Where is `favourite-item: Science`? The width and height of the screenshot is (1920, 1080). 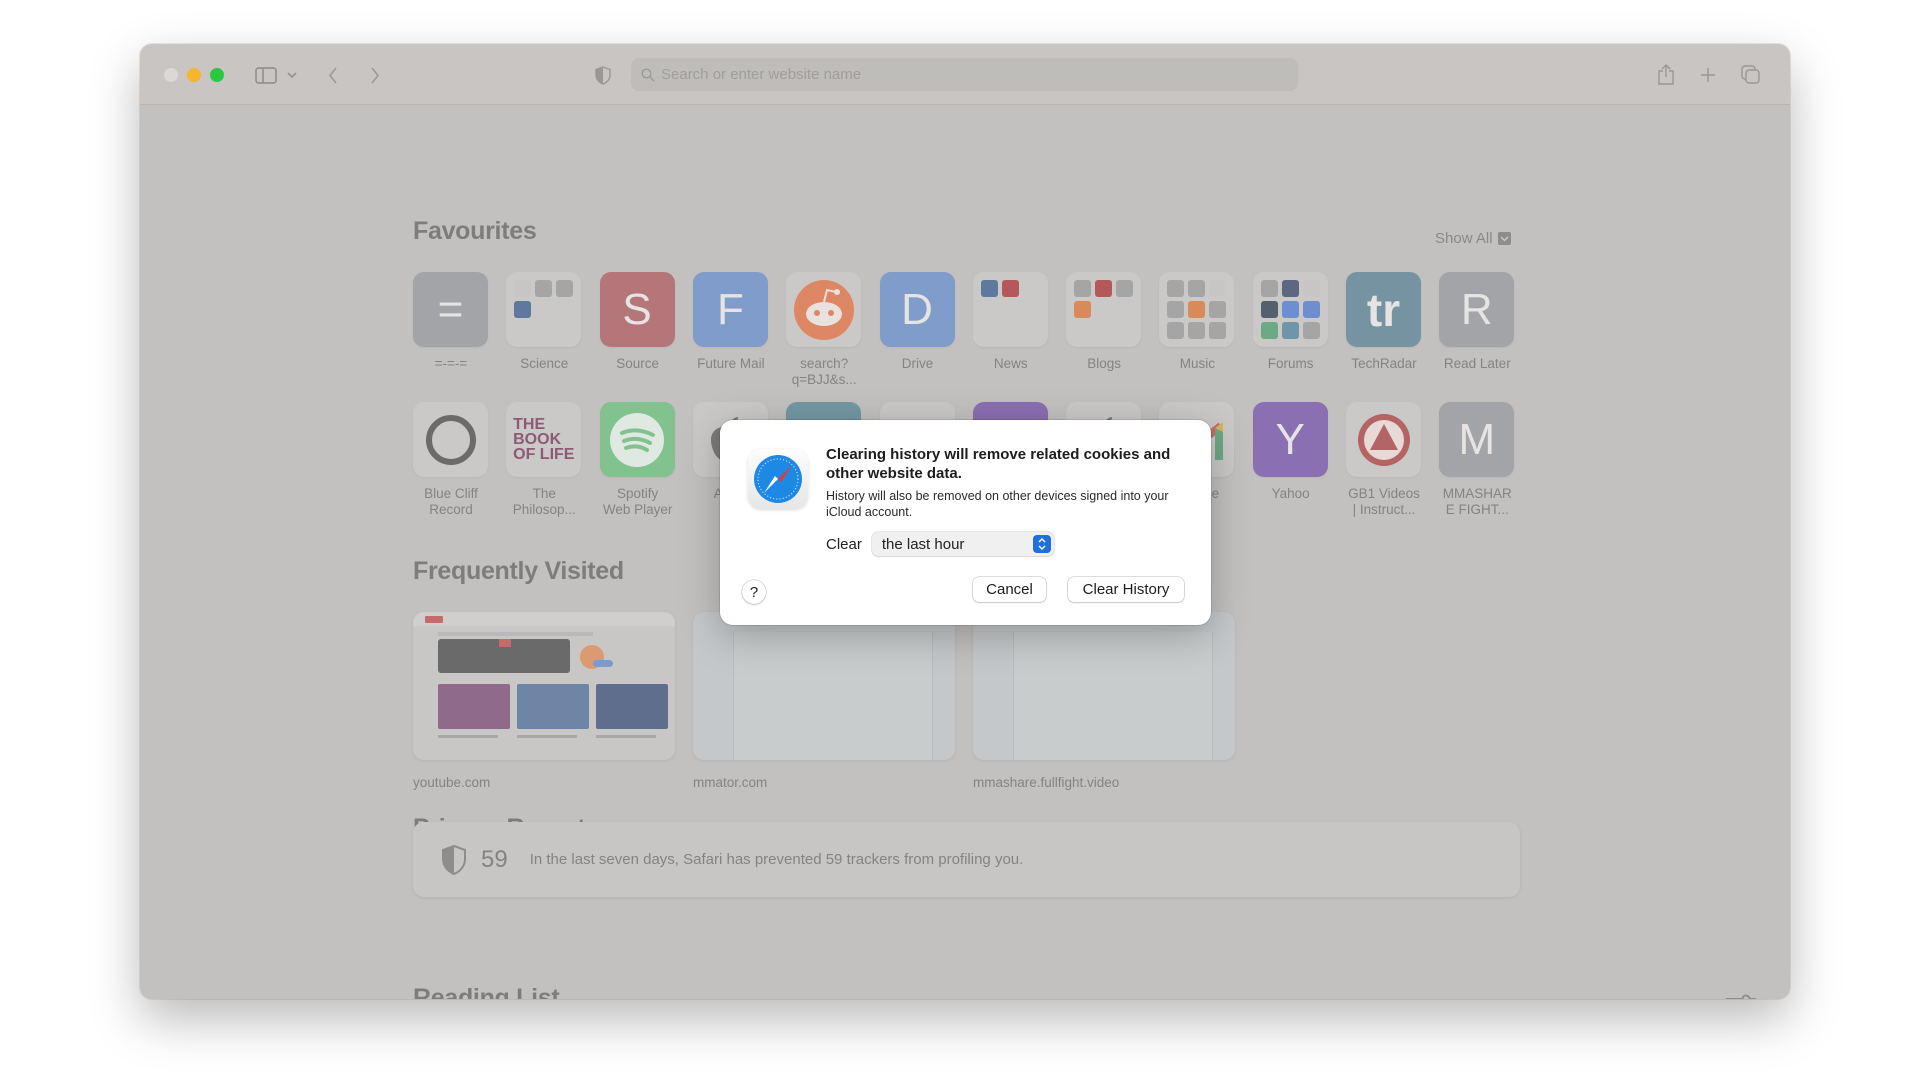 favourite-item: Science is located at coordinates (544, 322).